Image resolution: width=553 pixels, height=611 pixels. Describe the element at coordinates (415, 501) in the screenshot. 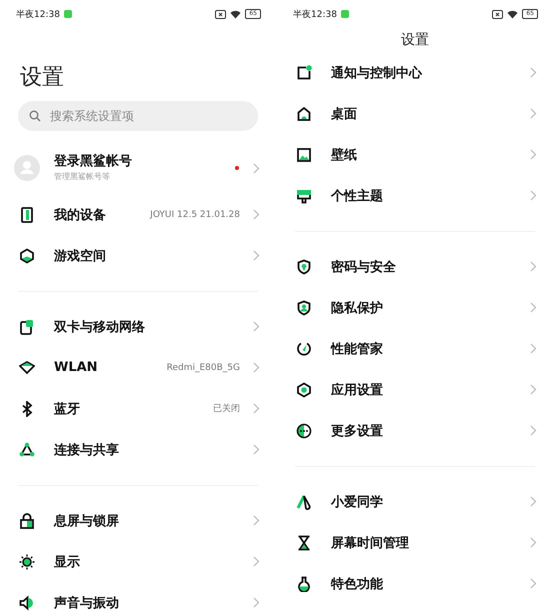

I see `settings-item: 小爱同学` at that location.